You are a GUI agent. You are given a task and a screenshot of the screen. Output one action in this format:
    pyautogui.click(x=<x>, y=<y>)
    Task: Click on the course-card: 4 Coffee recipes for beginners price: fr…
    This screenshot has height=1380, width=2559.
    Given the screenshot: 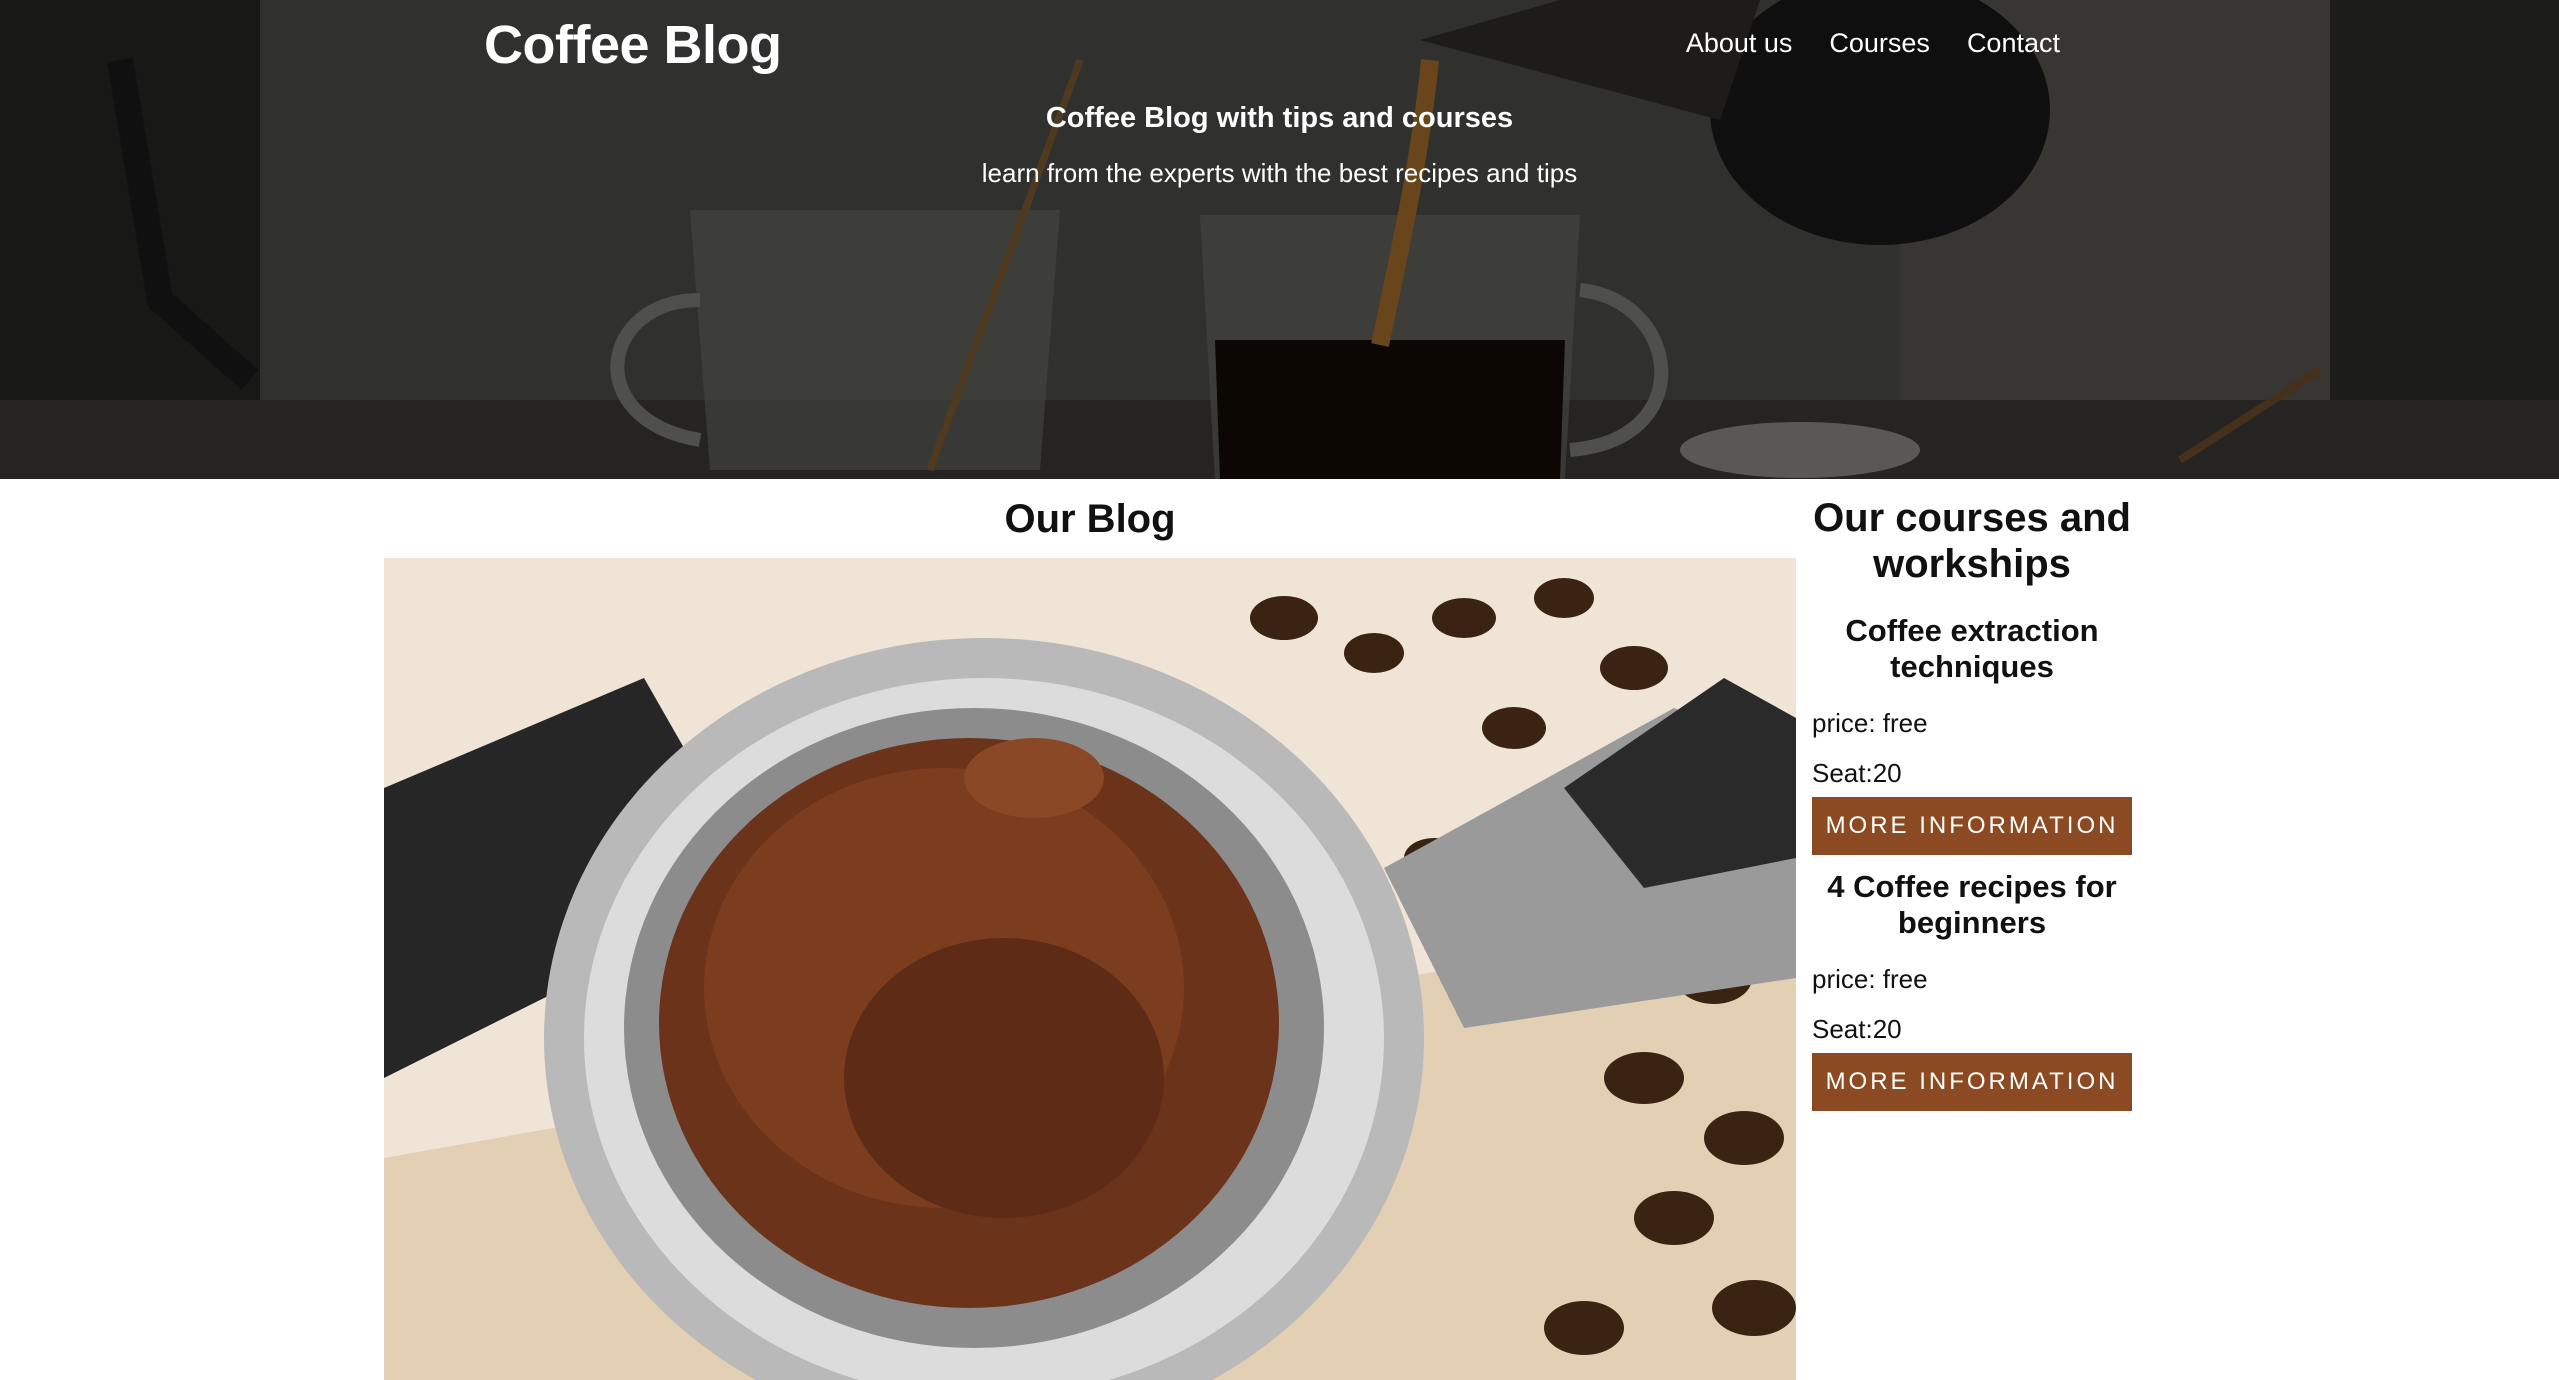 What is the action you would take?
    pyautogui.click(x=1972, y=990)
    